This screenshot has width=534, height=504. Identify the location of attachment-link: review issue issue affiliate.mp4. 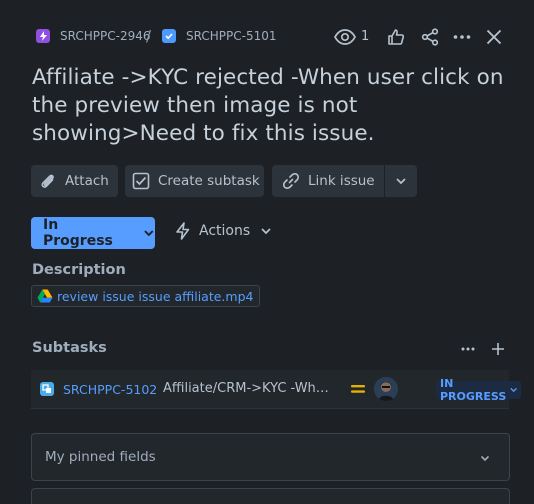
(146, 296).